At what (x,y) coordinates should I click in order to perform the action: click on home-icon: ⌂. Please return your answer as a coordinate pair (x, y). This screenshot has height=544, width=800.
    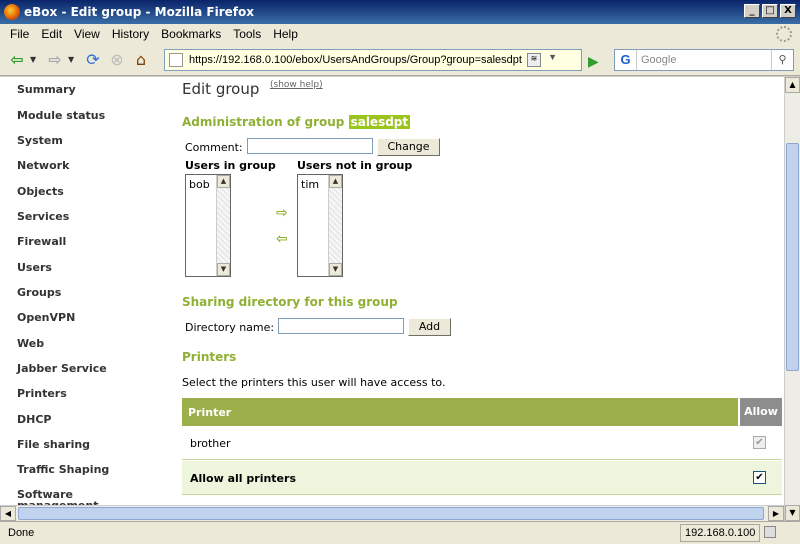
    Looking at the image, I should click on (141, 60).